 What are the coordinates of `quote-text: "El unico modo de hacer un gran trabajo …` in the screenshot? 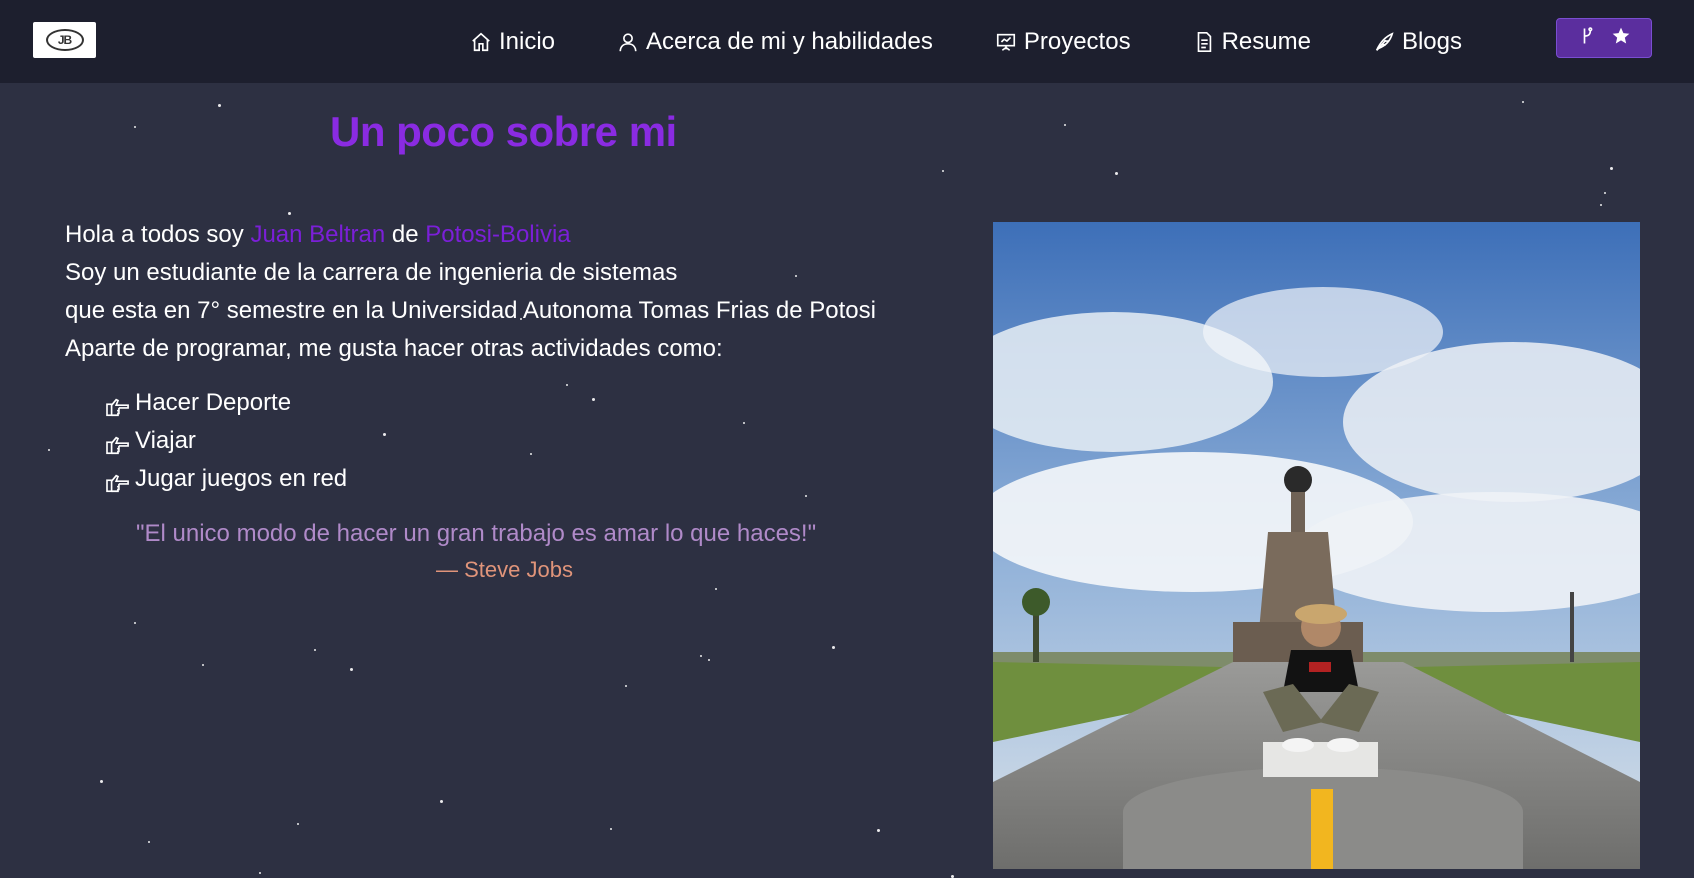 It's located at (476, 533).